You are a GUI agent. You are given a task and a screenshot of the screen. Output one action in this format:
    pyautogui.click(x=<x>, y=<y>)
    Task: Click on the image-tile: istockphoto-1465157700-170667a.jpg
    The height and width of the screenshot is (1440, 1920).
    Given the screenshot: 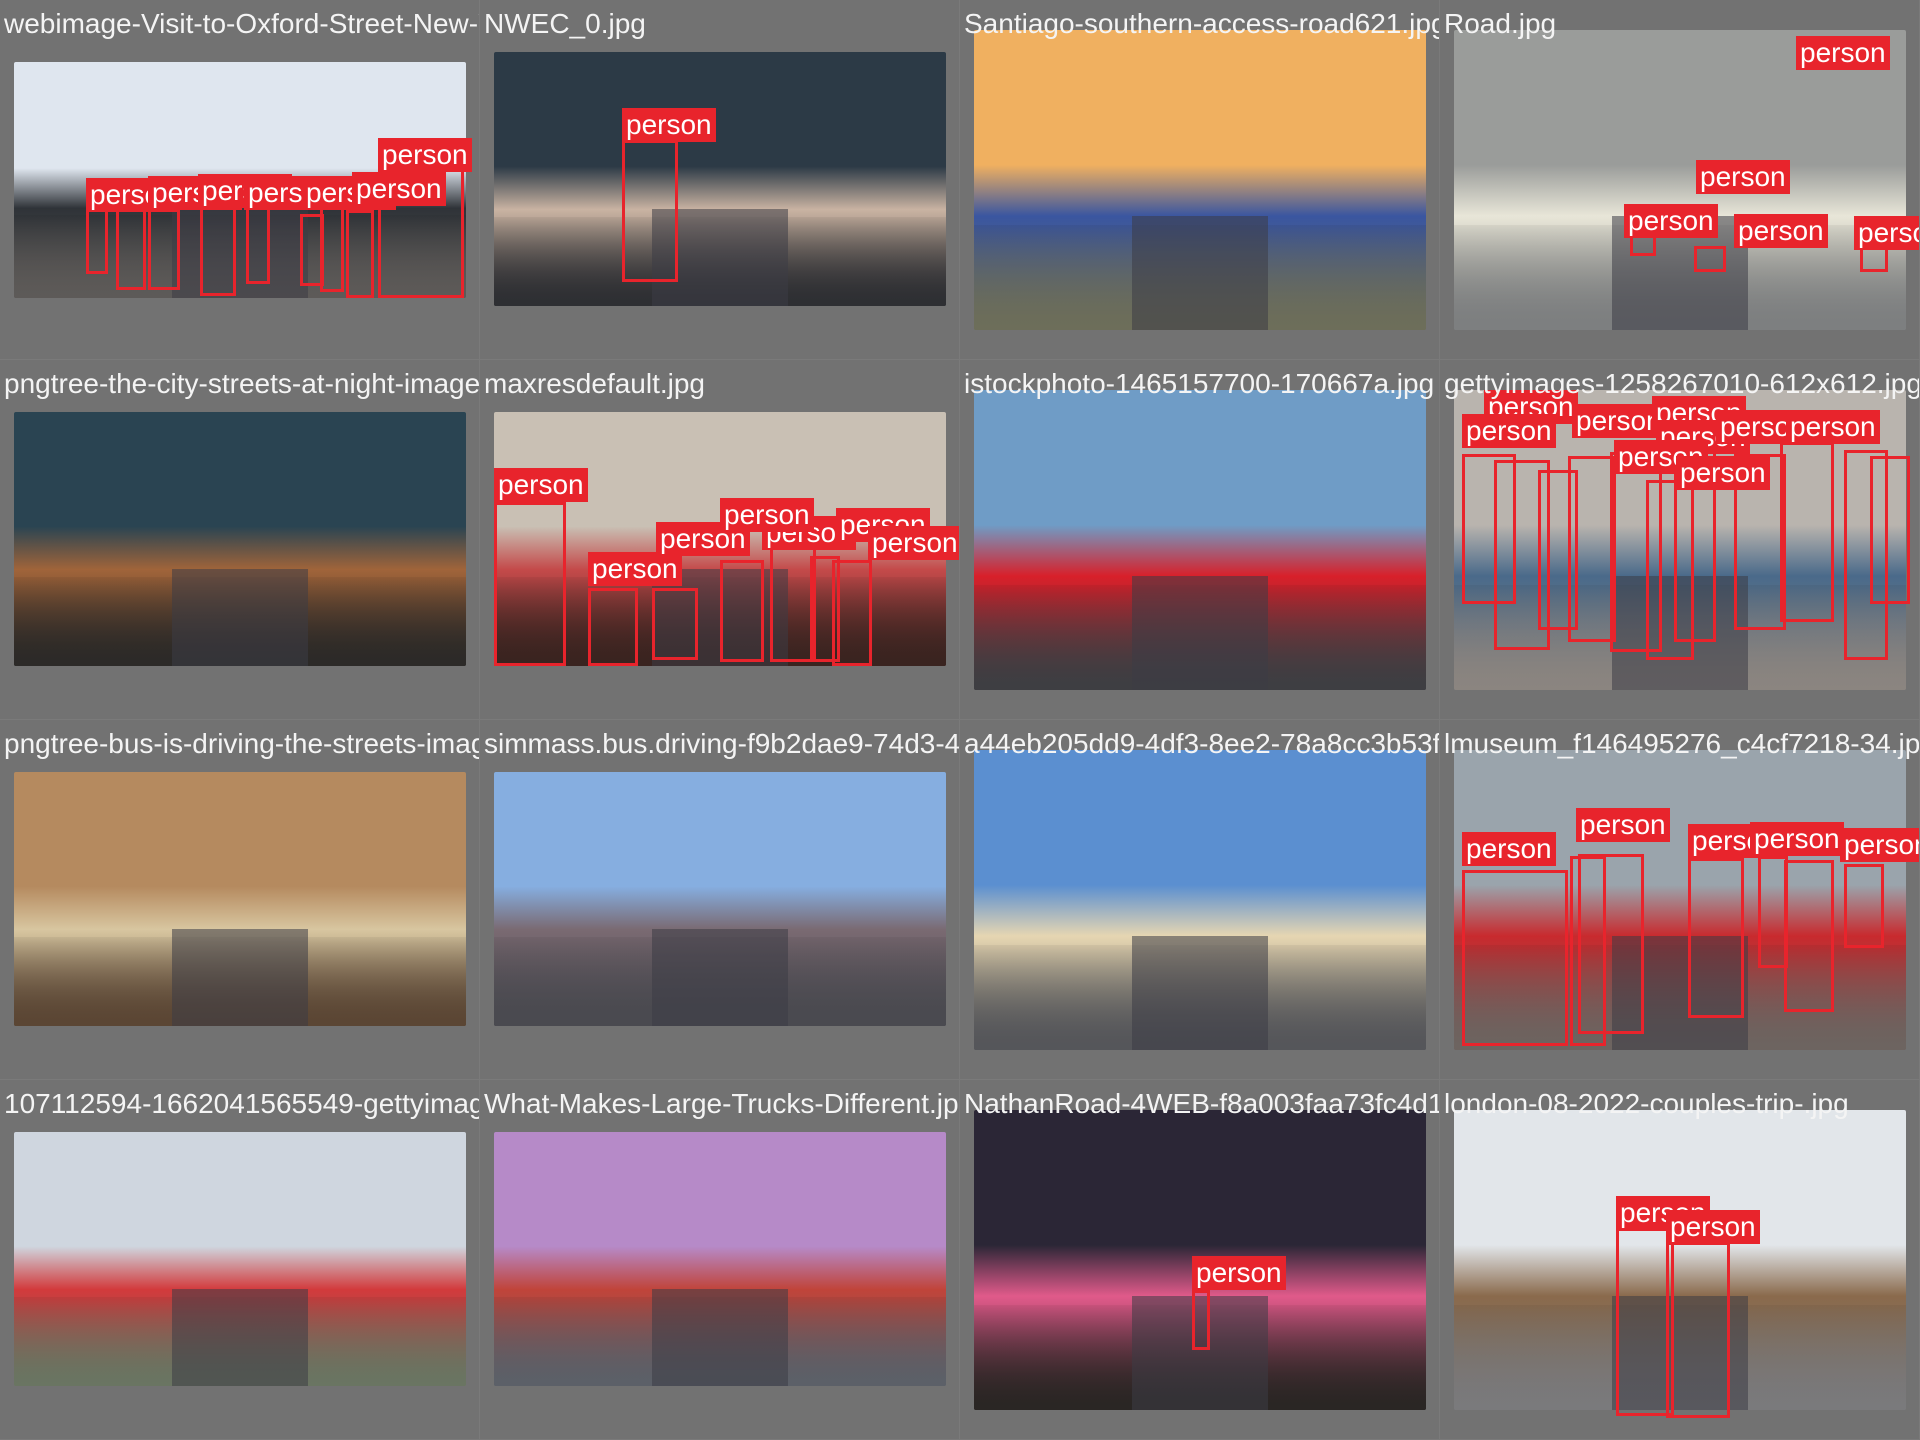 What is the action you would take?
    pyautogui.click(x=1199, y=539)
    